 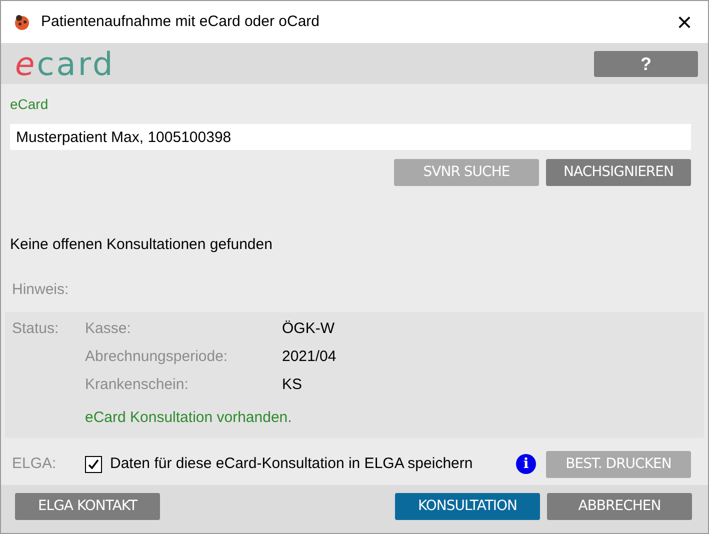 What do you see at coordinates (87, 506) in the screenshot?
I see `contact-button: ELGA KONTAKT` at bounding box center [87, 506].